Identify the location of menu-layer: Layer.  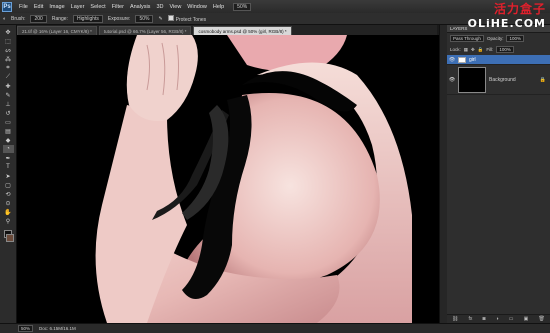
(78, 7).